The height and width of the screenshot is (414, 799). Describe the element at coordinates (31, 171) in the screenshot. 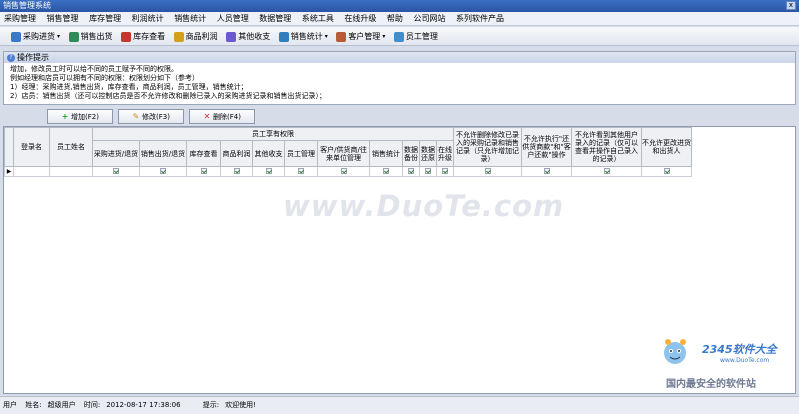

I see `cell-login` at that location.